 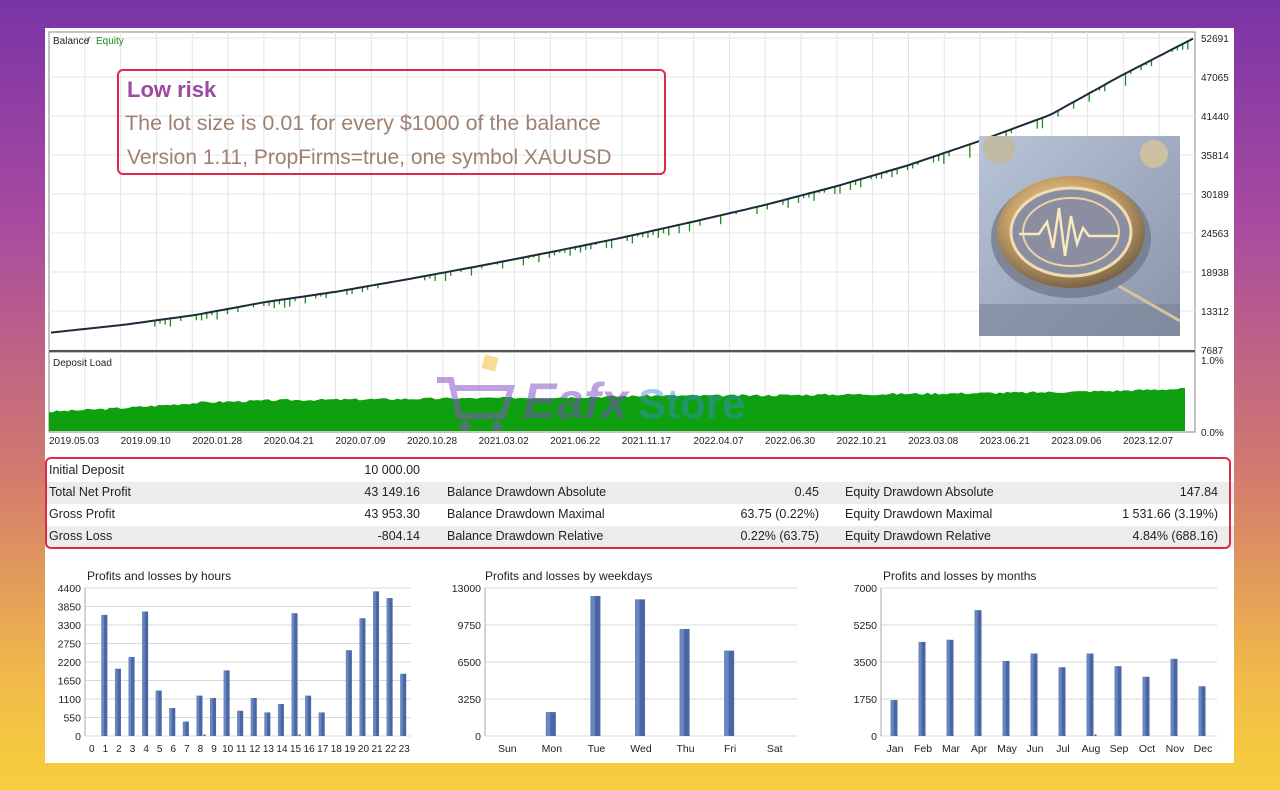 What do you see at coordinates (1035, 749) in the screenshot?
I see `bar-xtick: Jun` at bounding box center [1035, 749].